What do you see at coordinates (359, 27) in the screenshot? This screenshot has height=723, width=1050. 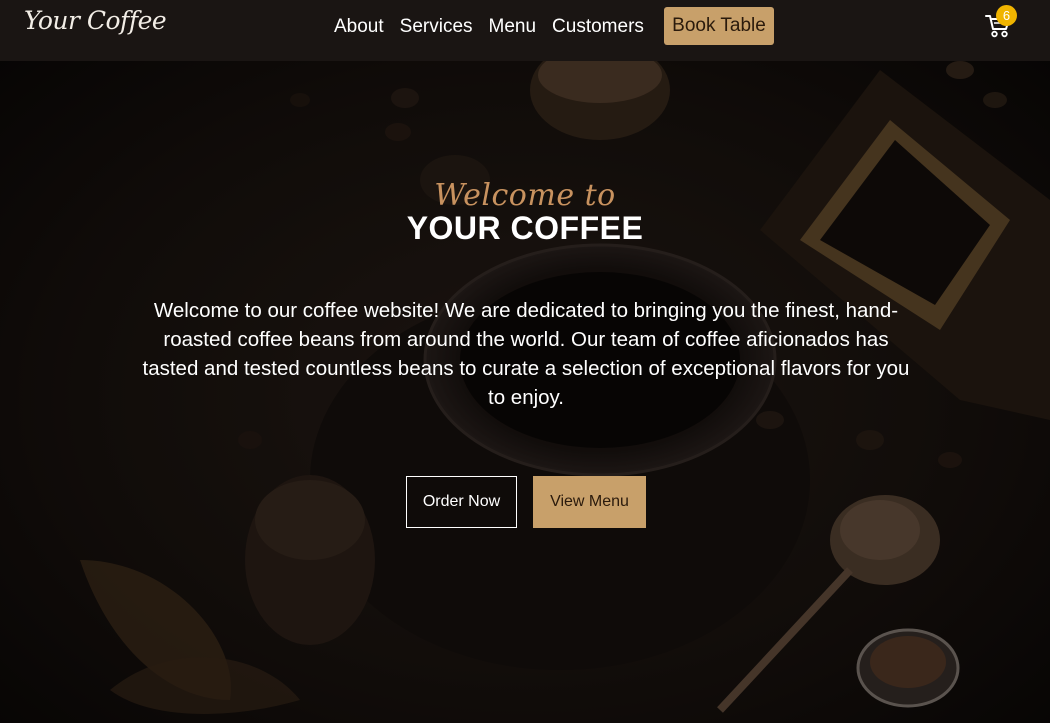 I see `nav-link-about: About` at bounding box center [359, 27].